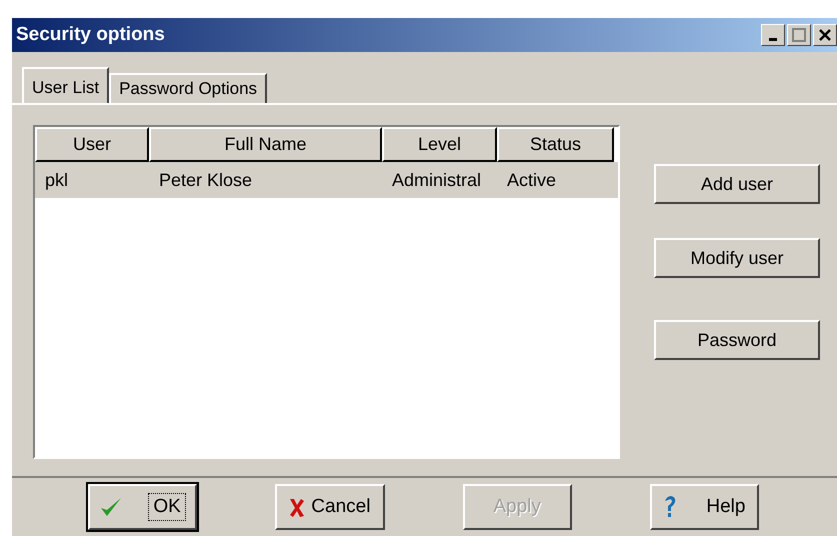 This screenshot has height=536, width=837. Describe the element at coordinates (297, 507) in the screenshot. I see `cross-icon` at that location.